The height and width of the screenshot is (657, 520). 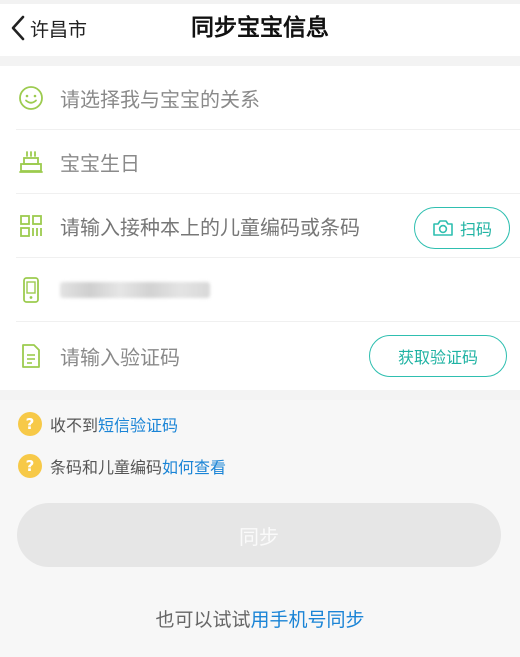 I want to click on get-code-button: 获取验证码, so click(x=438, y=356).